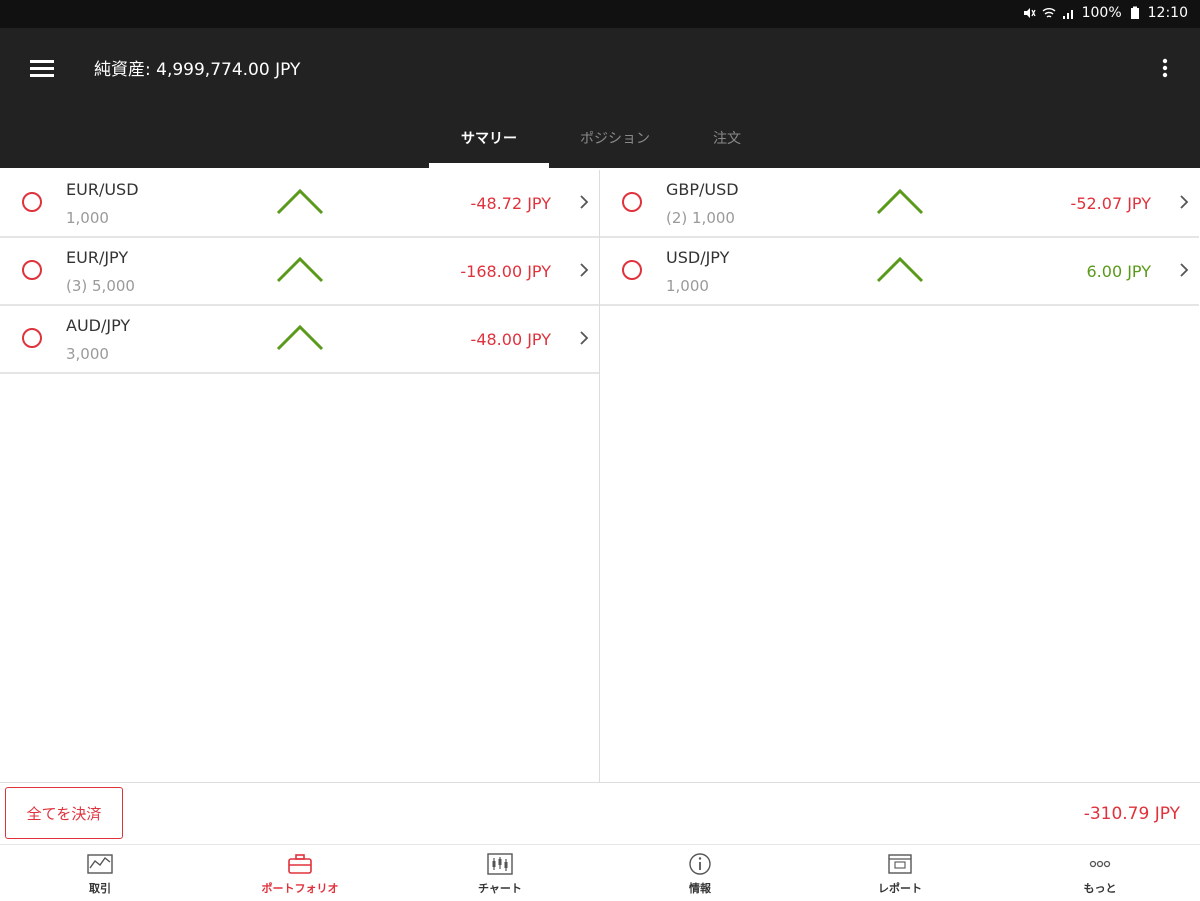 The image size is (1200, 901). What do you see at coordinates (98, 325) in the screenshot?
I see `currency-pair: AUD/JPY` at bounding box center [98, 325].